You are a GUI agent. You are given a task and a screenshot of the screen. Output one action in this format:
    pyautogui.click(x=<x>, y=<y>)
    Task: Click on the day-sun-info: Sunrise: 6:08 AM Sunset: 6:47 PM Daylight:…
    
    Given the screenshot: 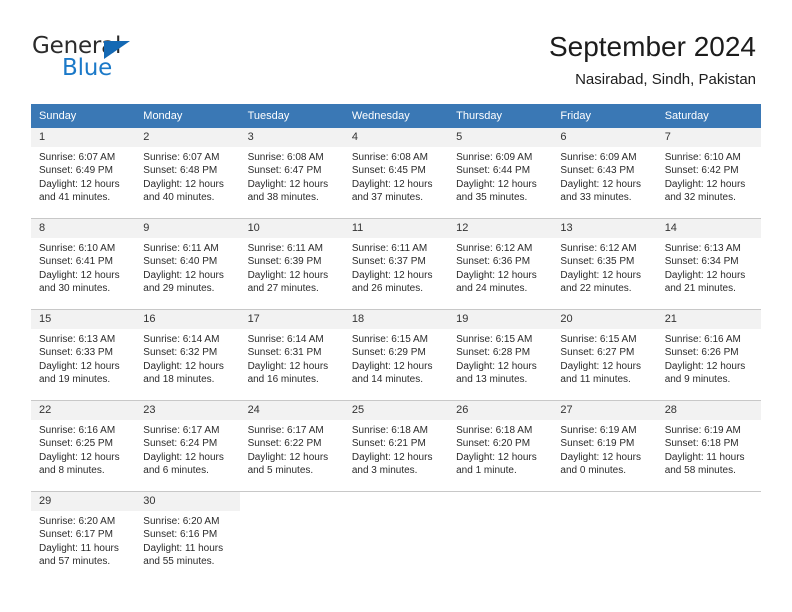 What is the action you would take?
    pyautogui.click(x=292, y=176)
    